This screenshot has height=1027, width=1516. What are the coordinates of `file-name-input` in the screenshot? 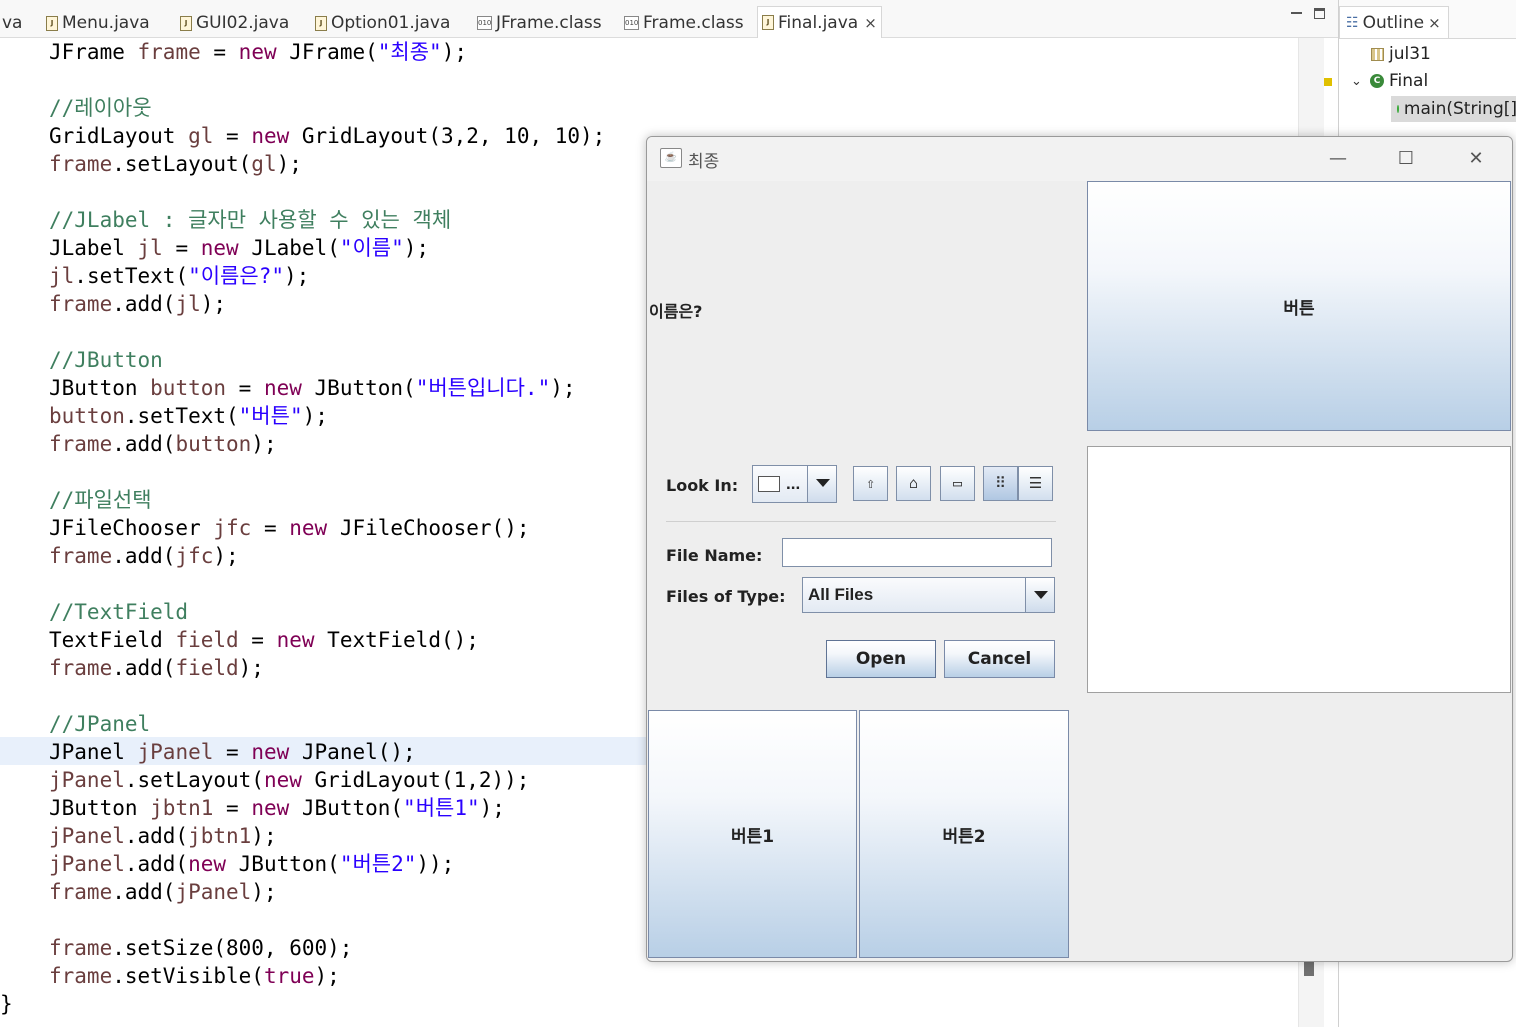 It's located at (917, 552).